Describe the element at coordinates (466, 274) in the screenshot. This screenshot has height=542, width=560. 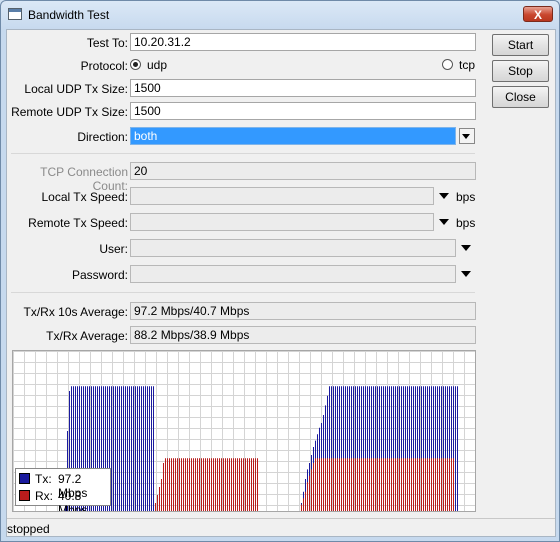
I see `password-dropdown-icon` at that location.